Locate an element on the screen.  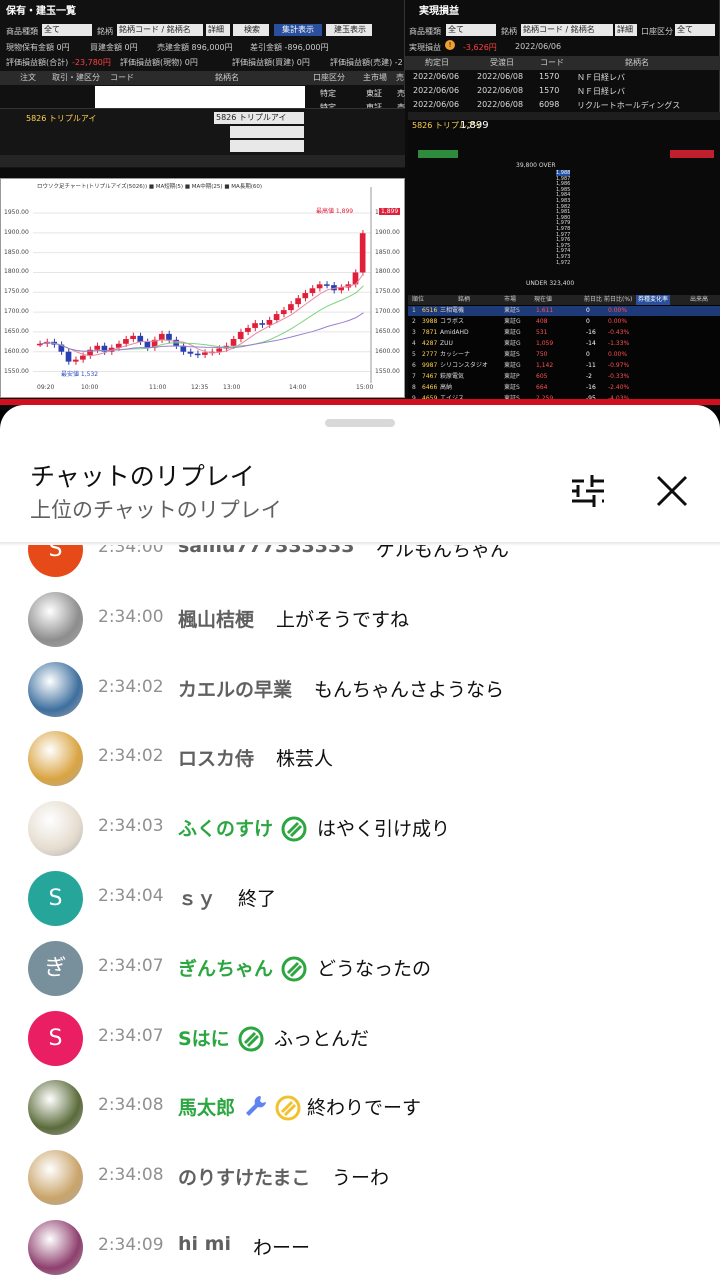
ranking-row: 8 6466 高納 東証S 664 -16 -2.40% is located at coordinates (564, 388).